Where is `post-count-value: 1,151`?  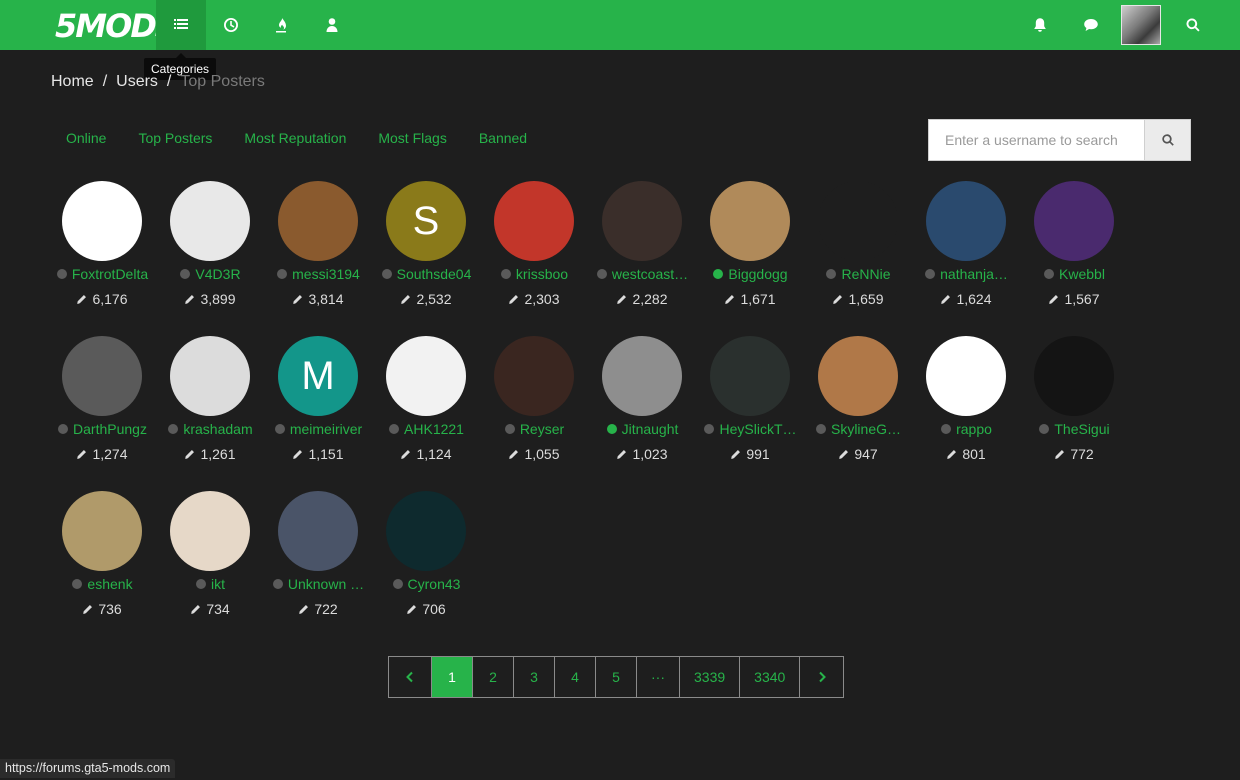
post-count-value: 1,151 is located at coordinates (326, 454).